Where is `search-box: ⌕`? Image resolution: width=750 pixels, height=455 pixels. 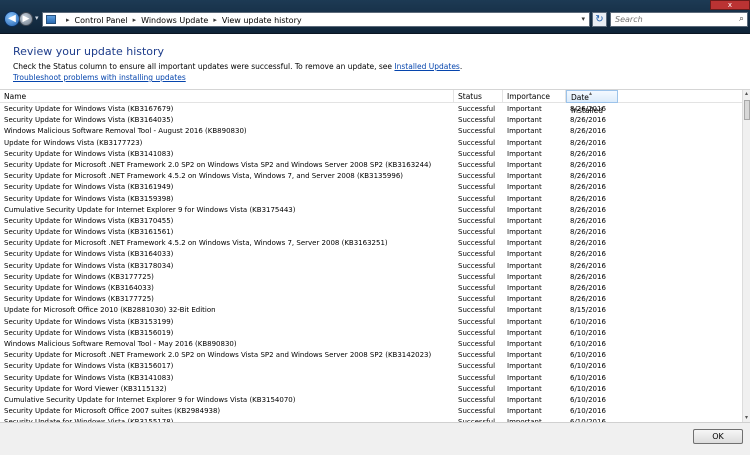
search-box: ⌕ is located at coordinates (679, 19).